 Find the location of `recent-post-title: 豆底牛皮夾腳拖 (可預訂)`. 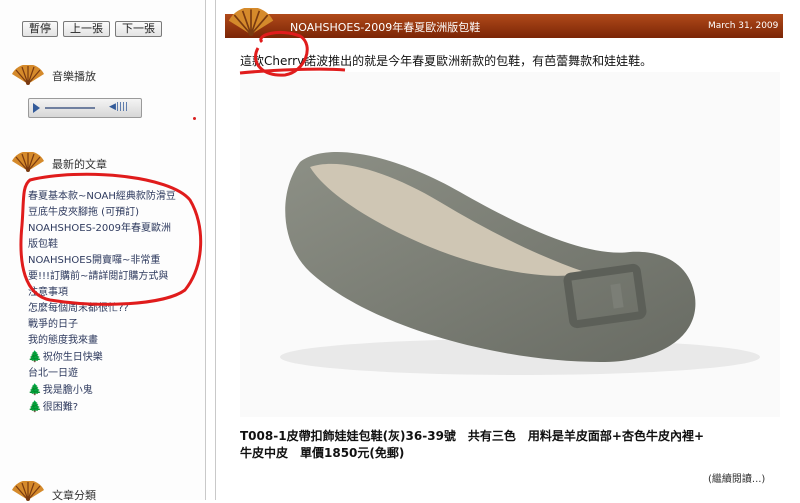

recent-post-title: 豆底牛皮夾腳拖 (可預訂) is located at coordinates (83, 212).